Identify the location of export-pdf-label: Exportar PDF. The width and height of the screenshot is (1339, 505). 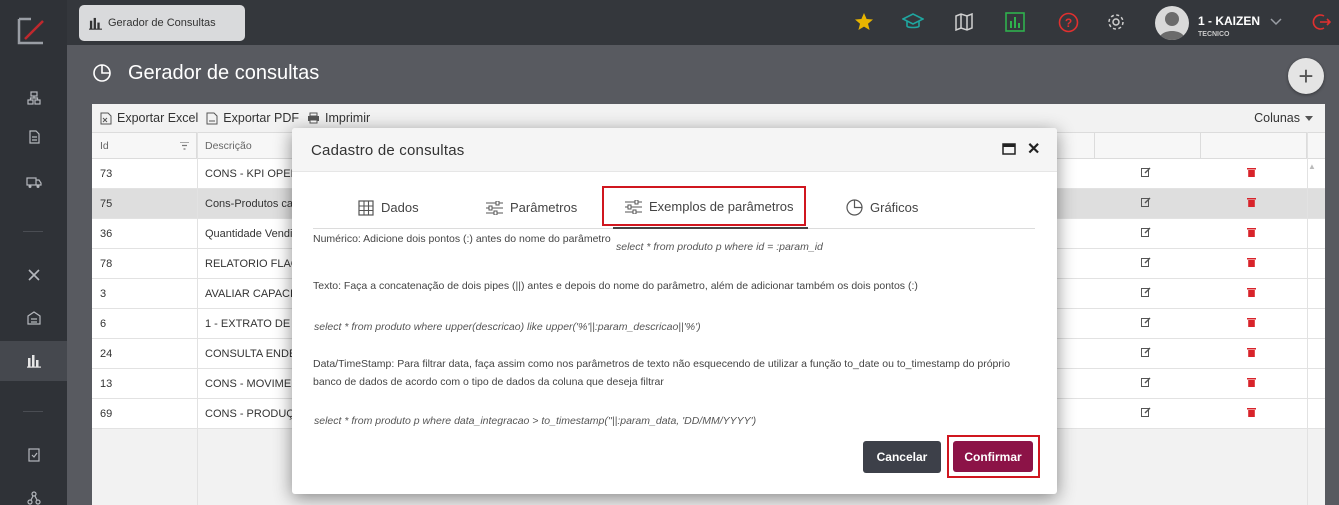
(261, 118).